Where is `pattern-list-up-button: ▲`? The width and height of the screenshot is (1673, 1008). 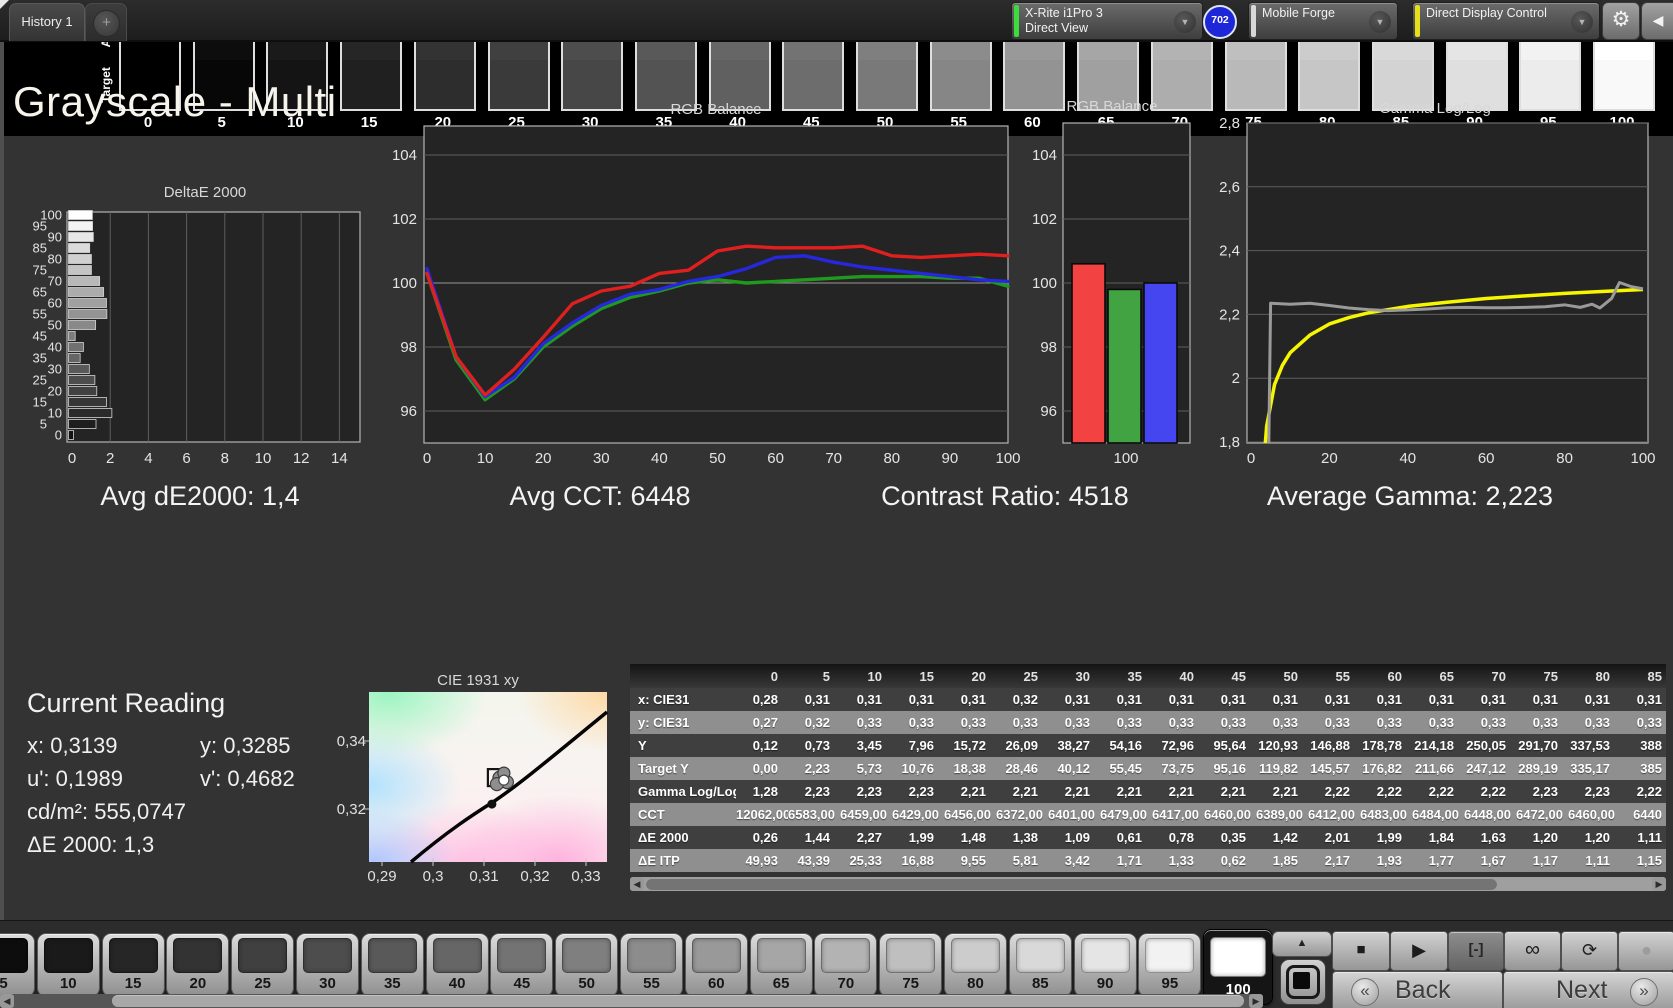
pattern-list-up-button: ▲ is located at coordinates (1302, 944).